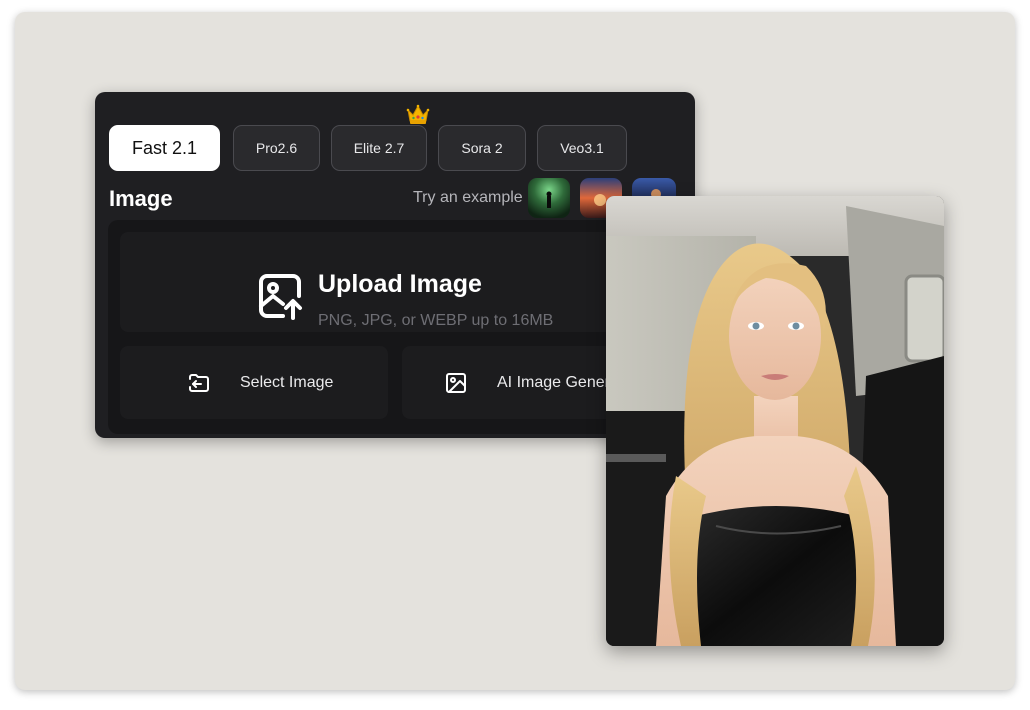  I want to click on select-image-button: Select Image, so click(254, 382).